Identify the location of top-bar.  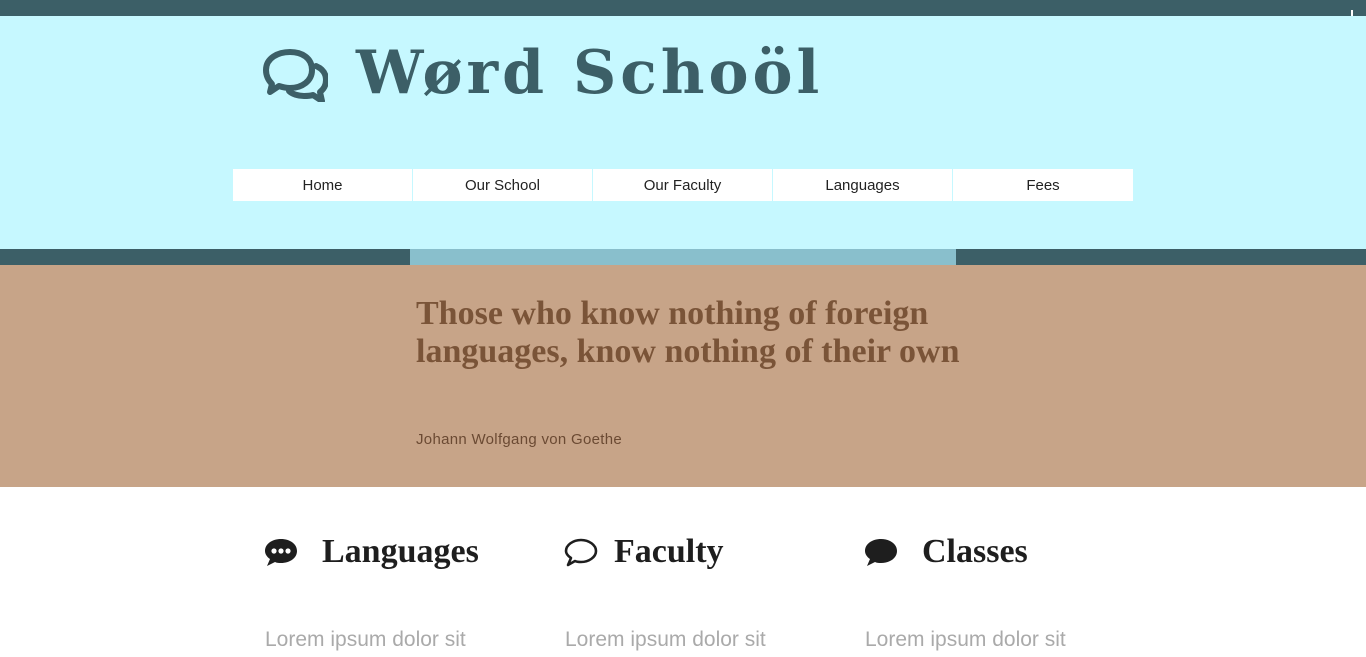
(683, 8).